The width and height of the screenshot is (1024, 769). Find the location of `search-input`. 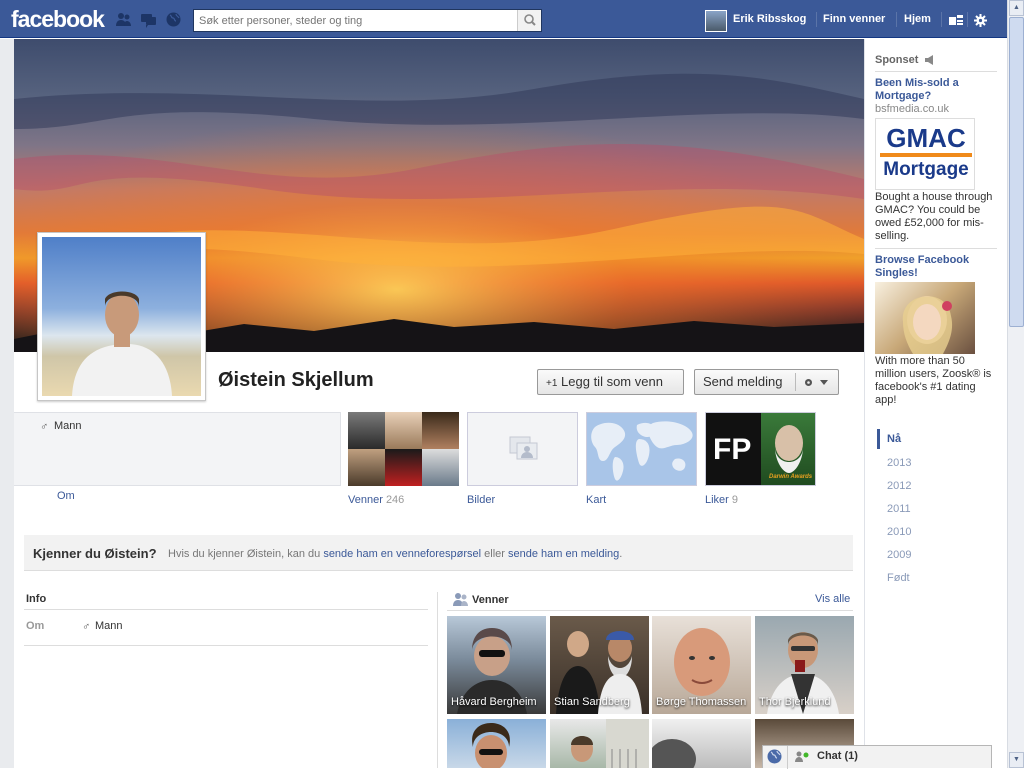

search-input is located at coordinates (356, 20).